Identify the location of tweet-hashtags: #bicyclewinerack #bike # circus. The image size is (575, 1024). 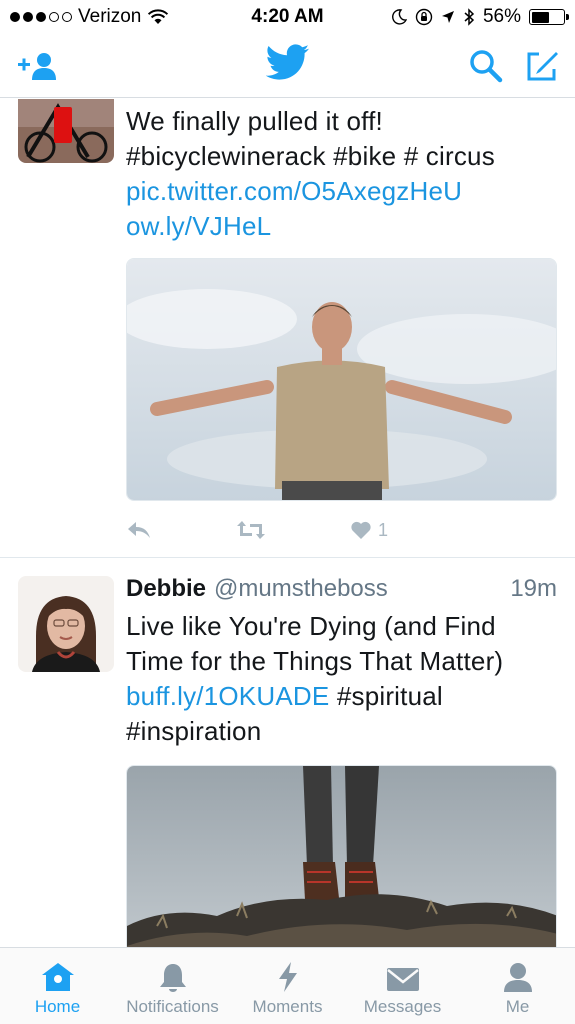
(341, 156).